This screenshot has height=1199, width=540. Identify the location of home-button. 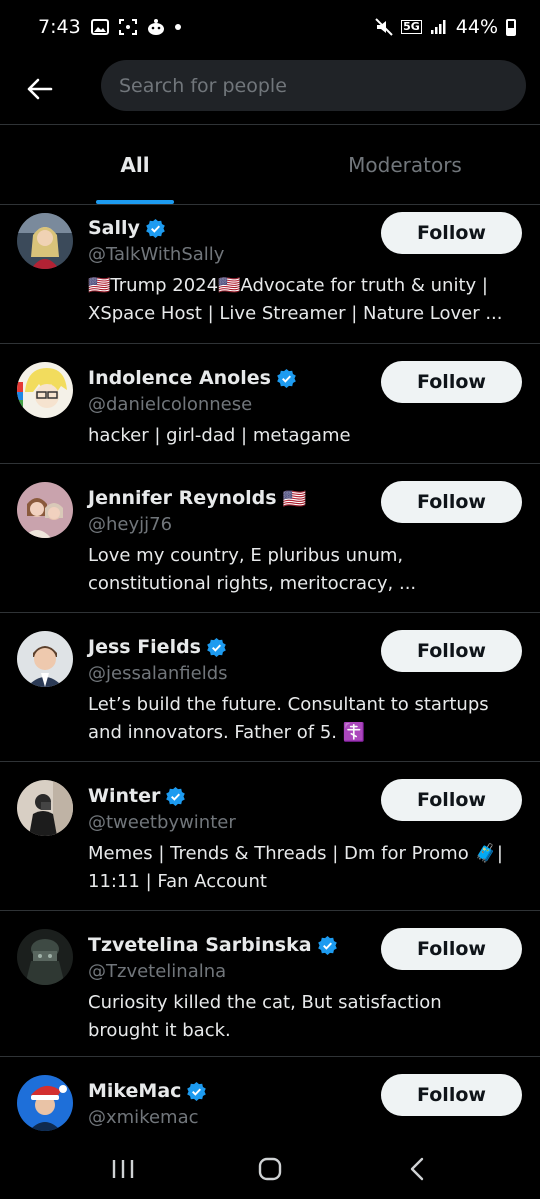
(270, 1169).